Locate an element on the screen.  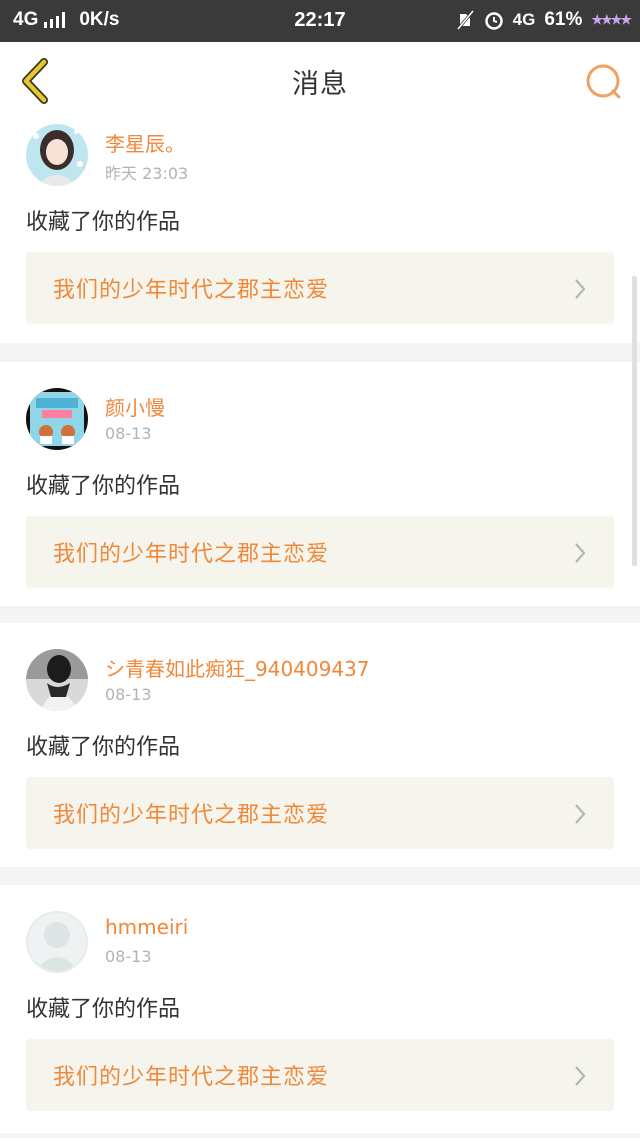
scrollbar is located at coordinates (634, 421).